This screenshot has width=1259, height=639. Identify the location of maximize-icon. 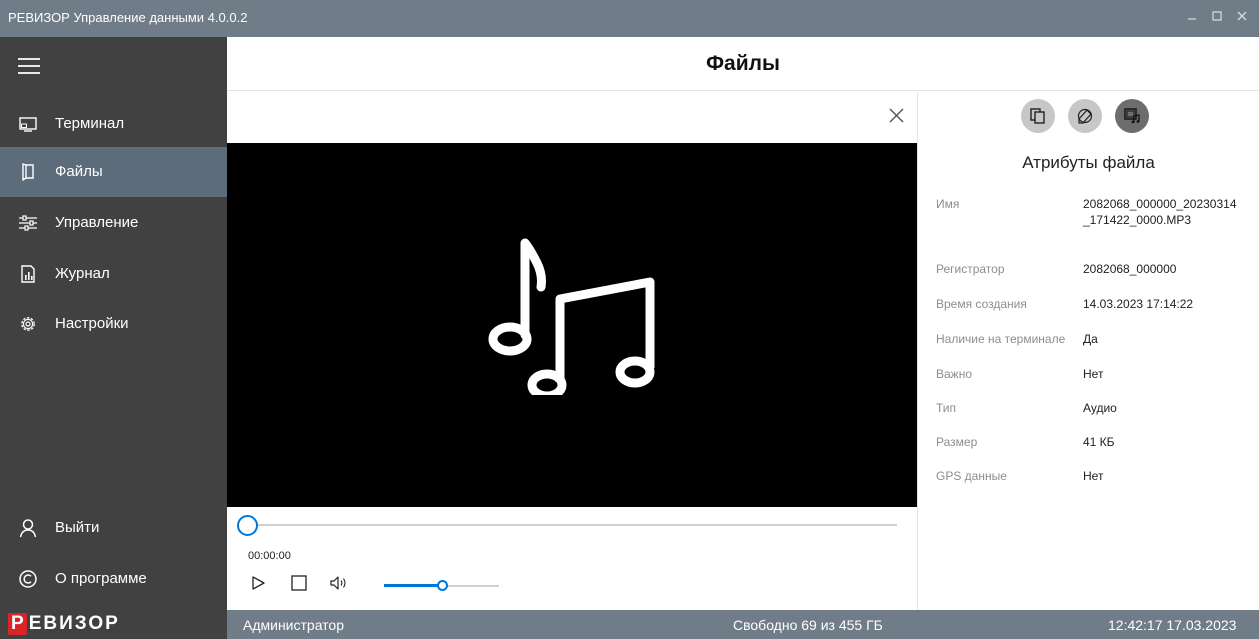
(1217, 16).